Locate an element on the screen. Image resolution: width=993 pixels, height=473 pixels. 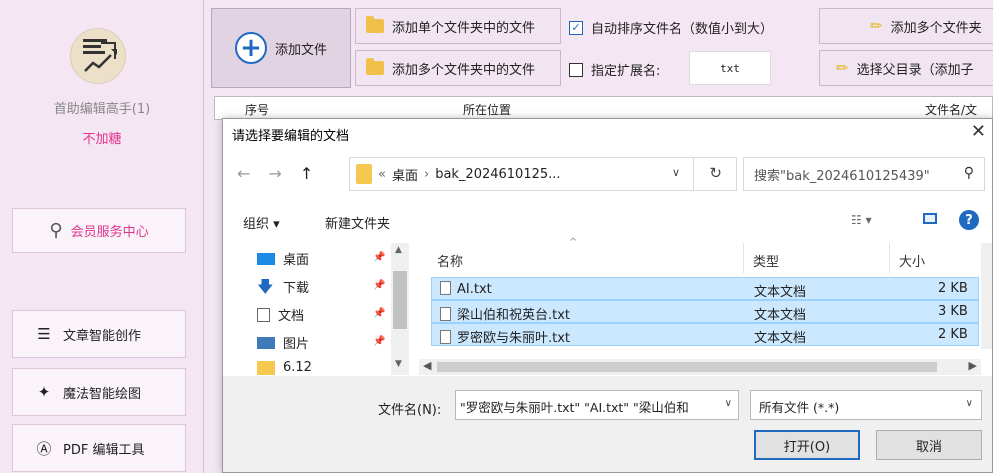
auto-sort-option: ✓ 自动排序文件名（数值小到大） is located at coordinates (671, 27).